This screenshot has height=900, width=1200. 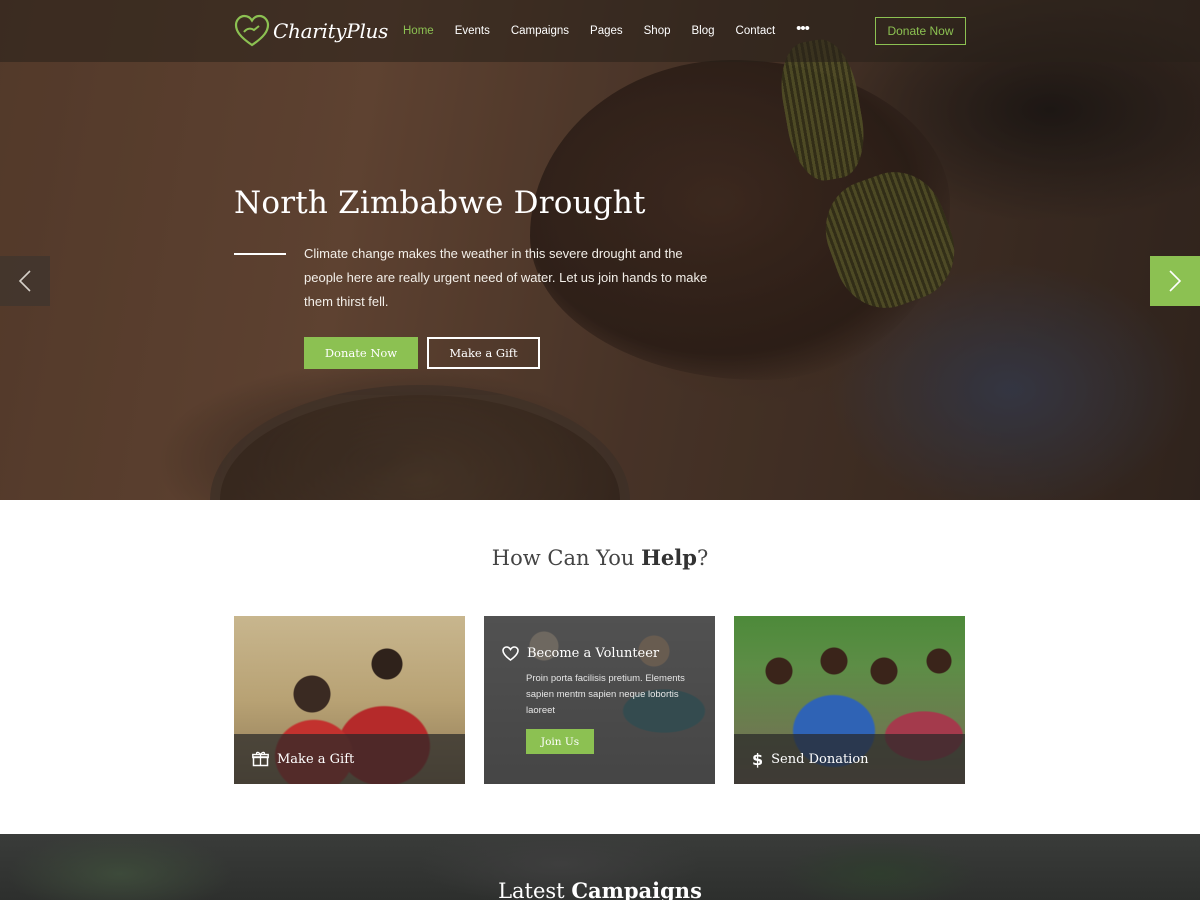 What do you see at coordinates (820, 759) in the screenshot?
I see `send-donation-label: Send Donation` at bounding box center [820, 759].